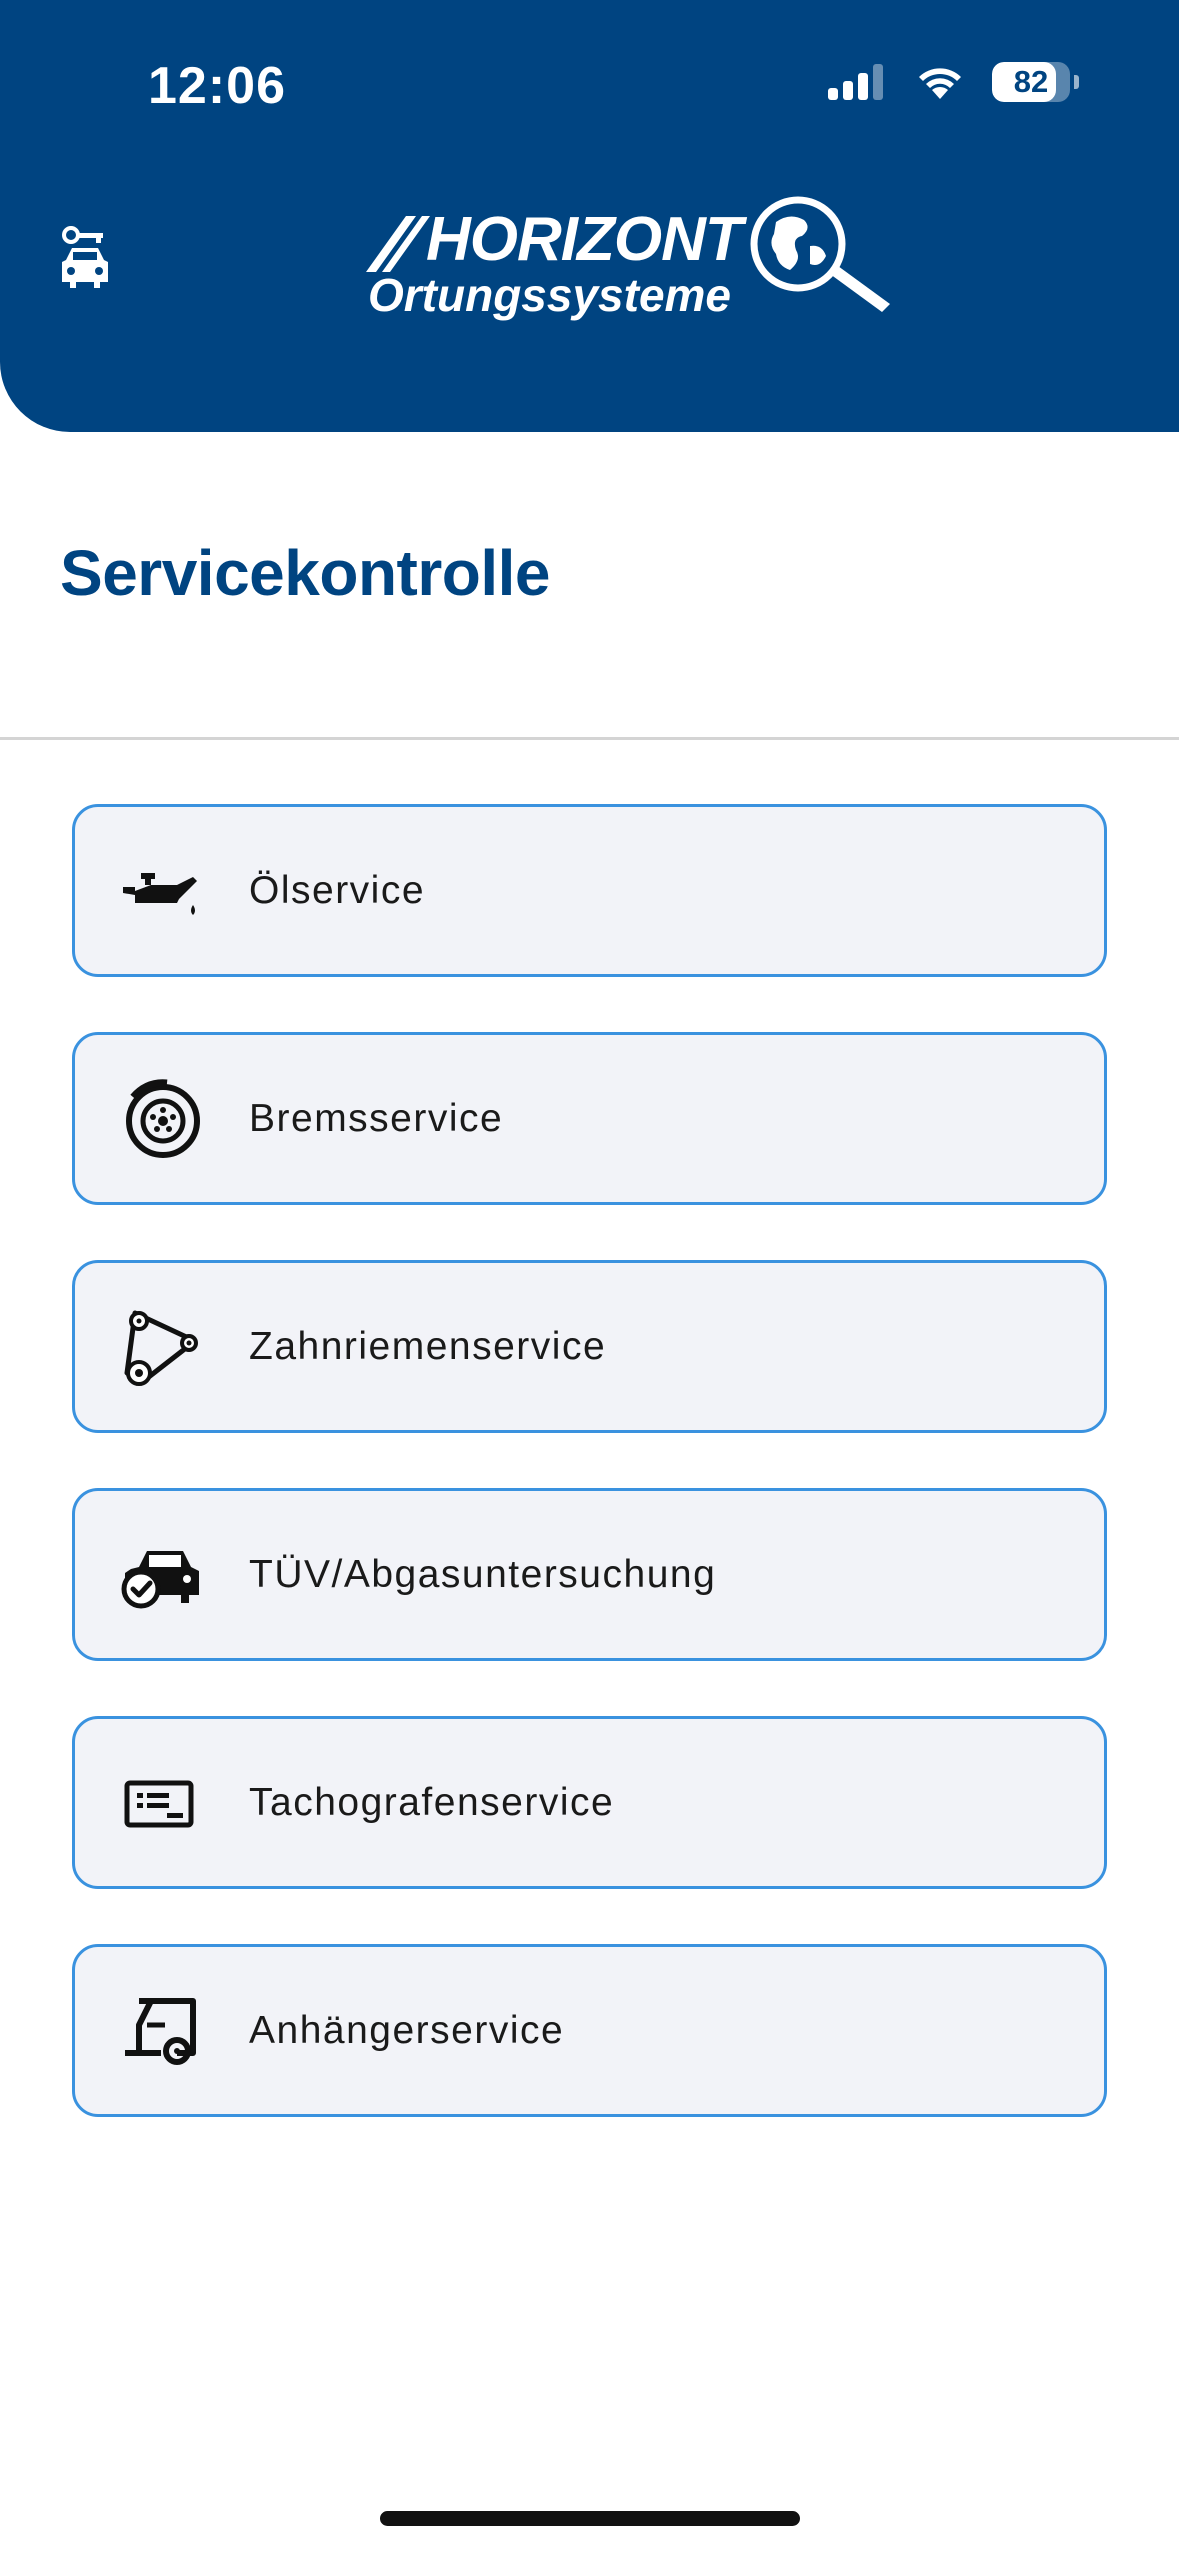 Image resolution: width=1179 pixels, height=2556 pixels. What do you see at coordinates (159, 1803) in the screenshot?
I see `tachograph-card-icon` at bounding box center [159, 1803].